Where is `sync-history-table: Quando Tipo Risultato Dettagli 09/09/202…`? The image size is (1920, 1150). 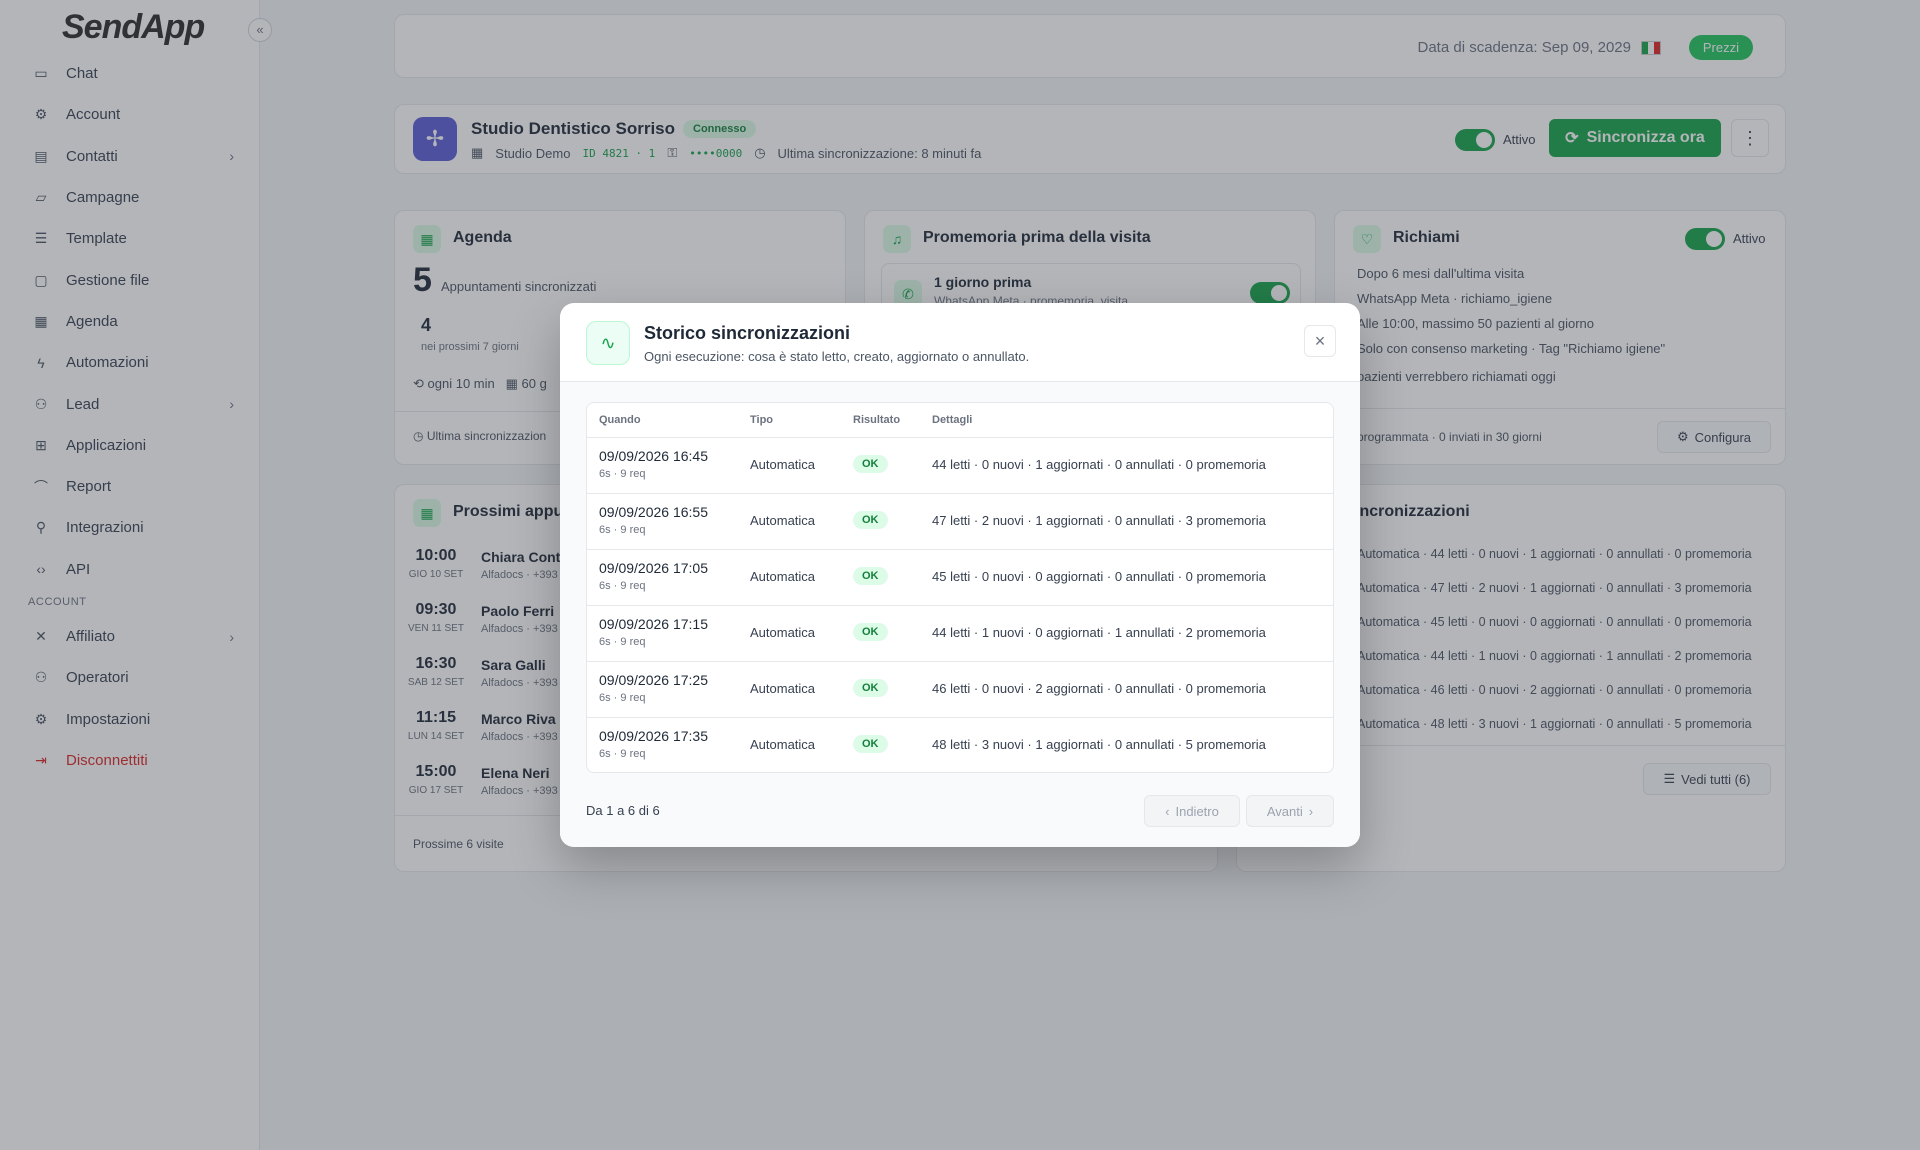
sync-history-table: Quando Tipo Risultato Dettagli 09/09/202… is located at coordinates (960, 587).